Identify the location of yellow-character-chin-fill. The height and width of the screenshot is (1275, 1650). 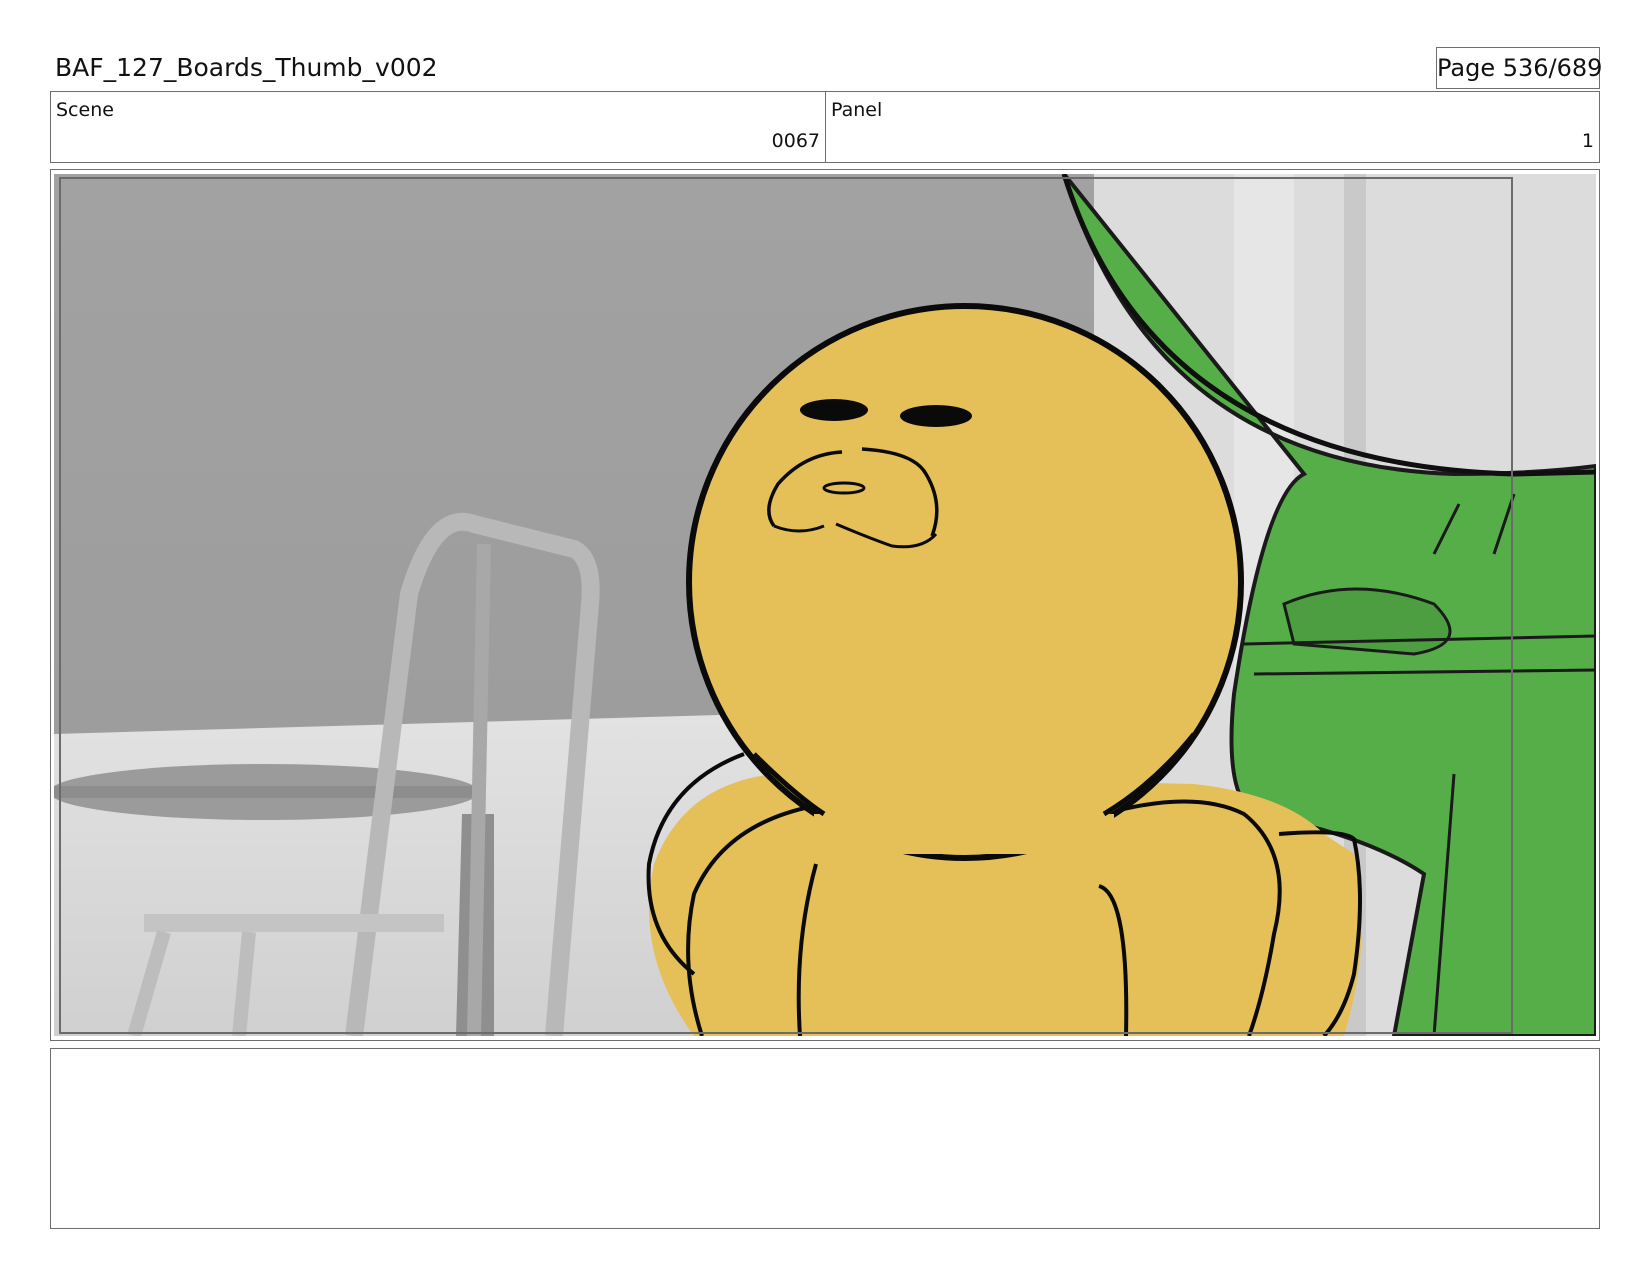
(964, 834).